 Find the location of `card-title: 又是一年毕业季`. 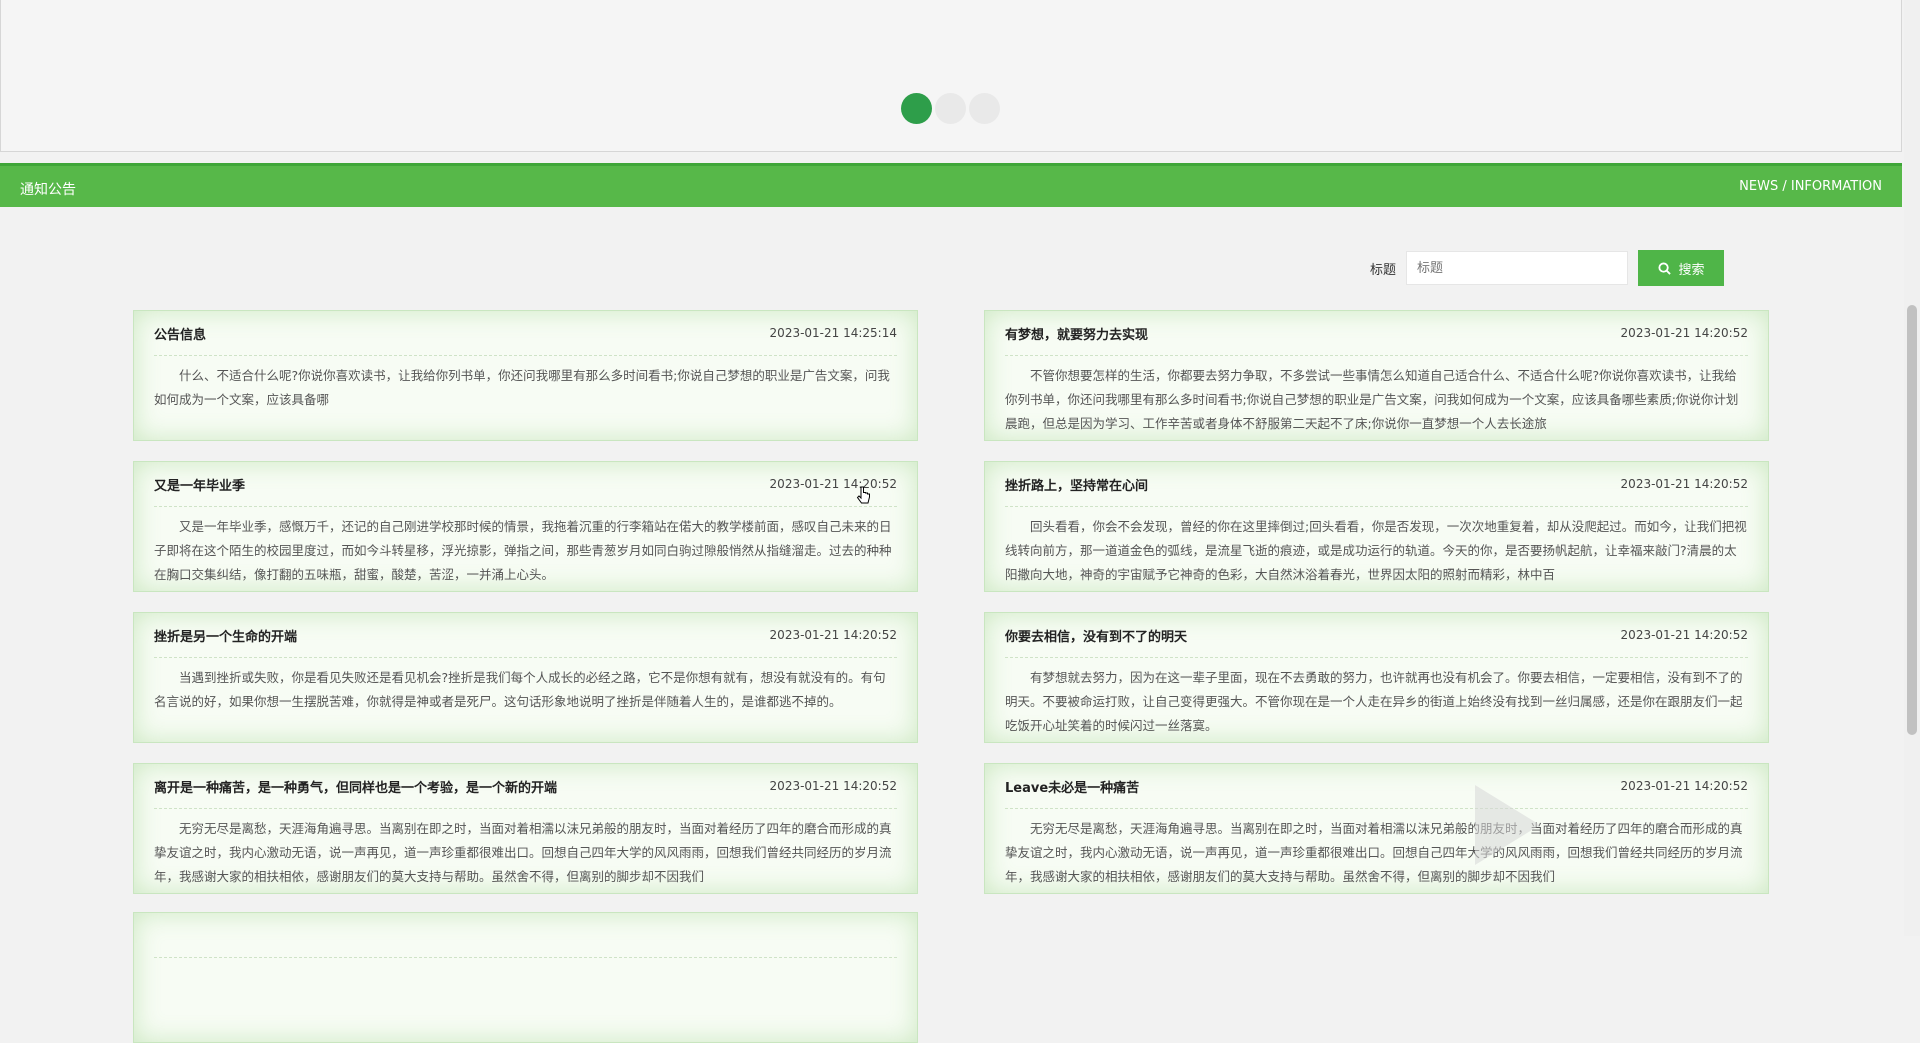

card-title: 又是一年毕业季 is located at coordinates (199, 484).